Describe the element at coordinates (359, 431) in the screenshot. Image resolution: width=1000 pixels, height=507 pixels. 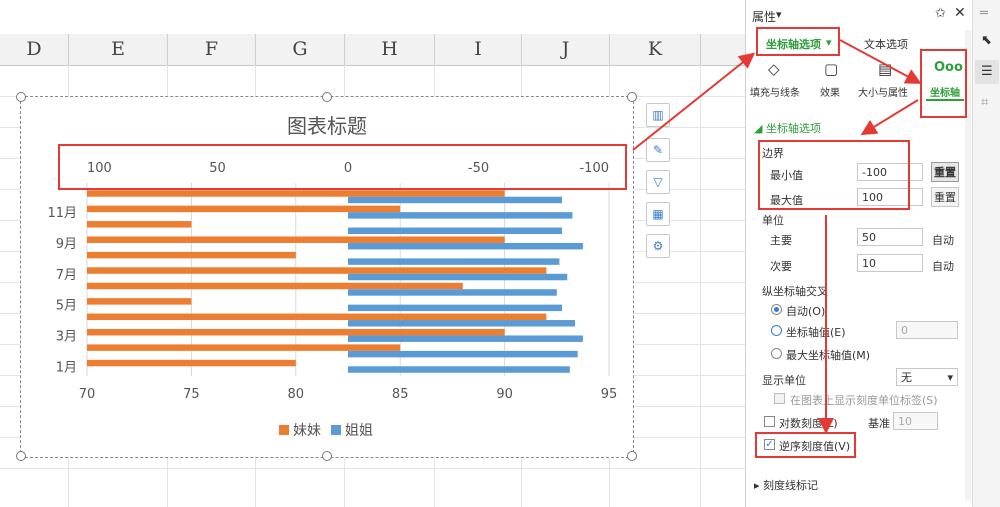
I see `legend-label: 姐姐` at that location.